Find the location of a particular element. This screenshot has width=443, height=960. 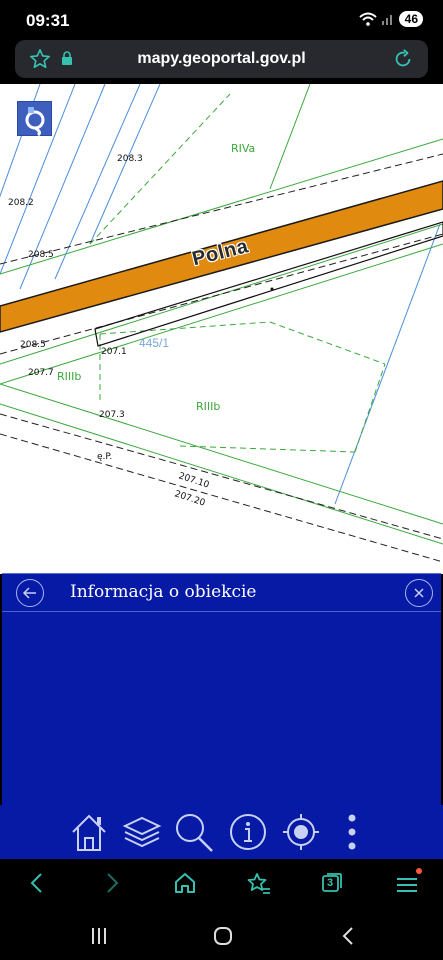

status-icons: 46 is located at coordinates (390, 19).